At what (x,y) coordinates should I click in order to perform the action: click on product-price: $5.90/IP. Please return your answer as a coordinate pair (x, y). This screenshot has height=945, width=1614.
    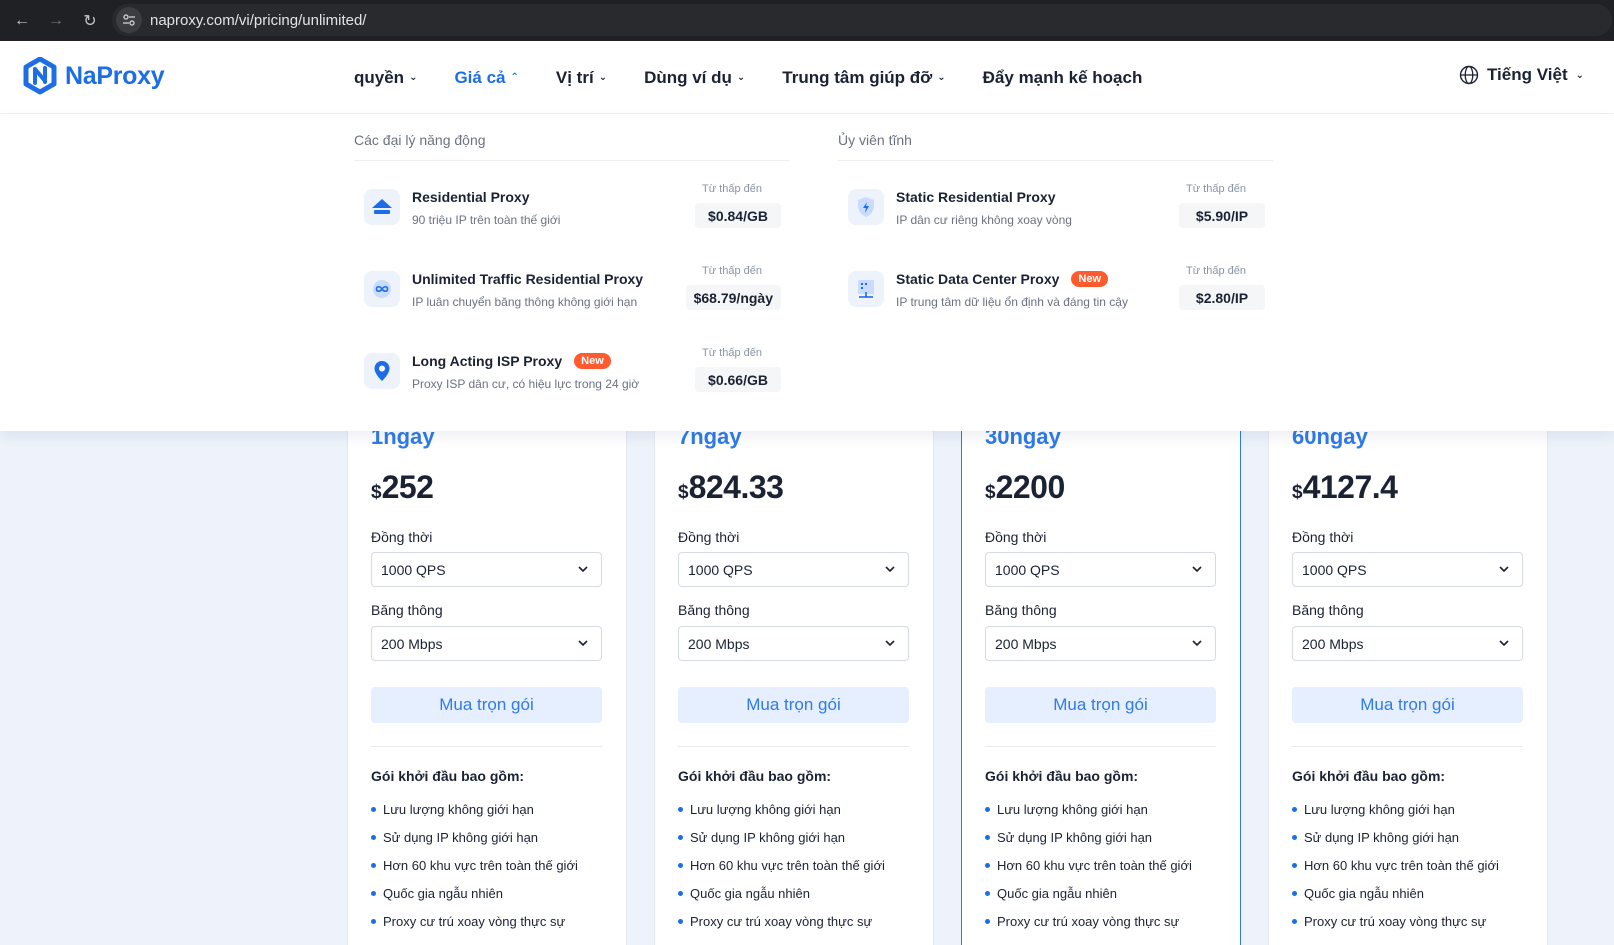
    Looking at the image, I should click on (1222, 215).